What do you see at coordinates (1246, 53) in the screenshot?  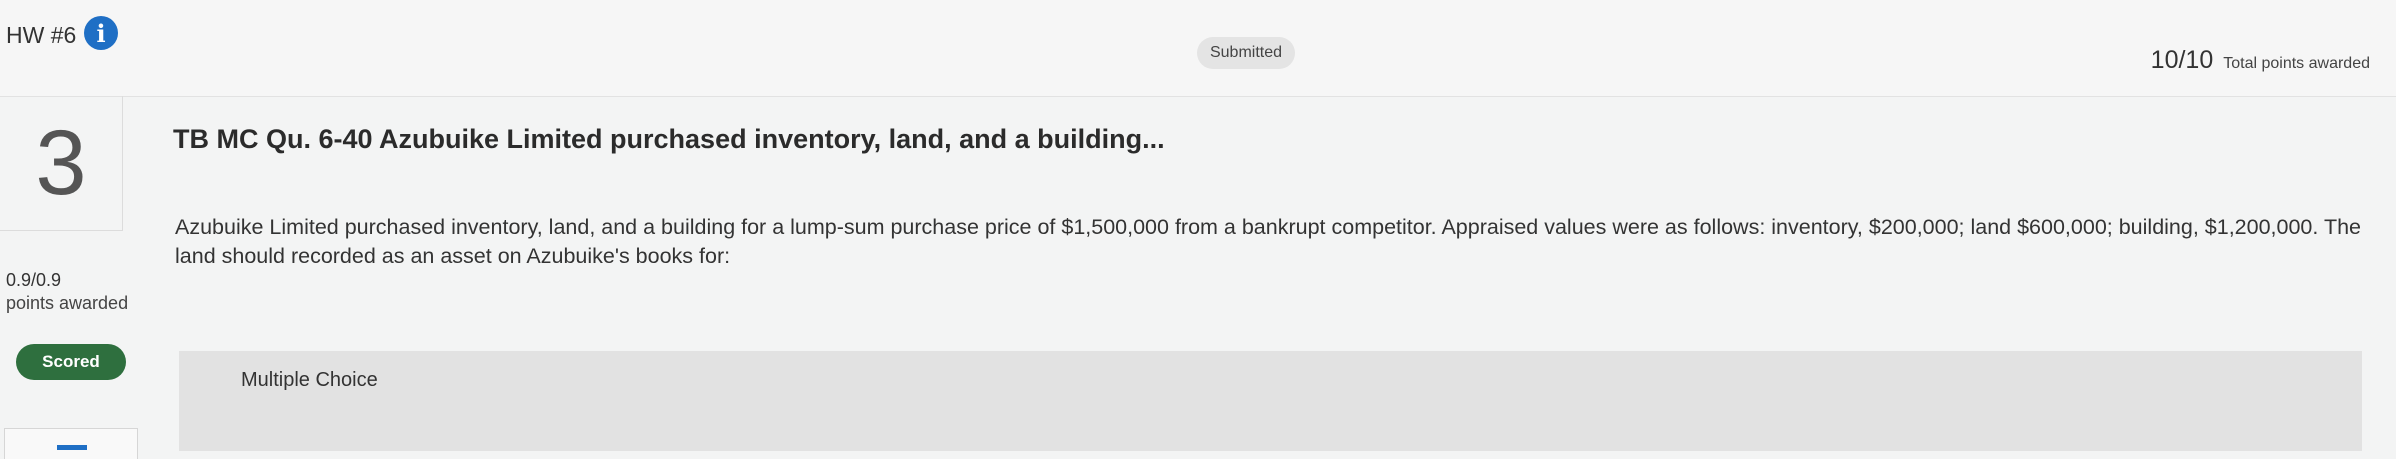 I see `status-badge: Submitted` at bounding box center [1246, 53].